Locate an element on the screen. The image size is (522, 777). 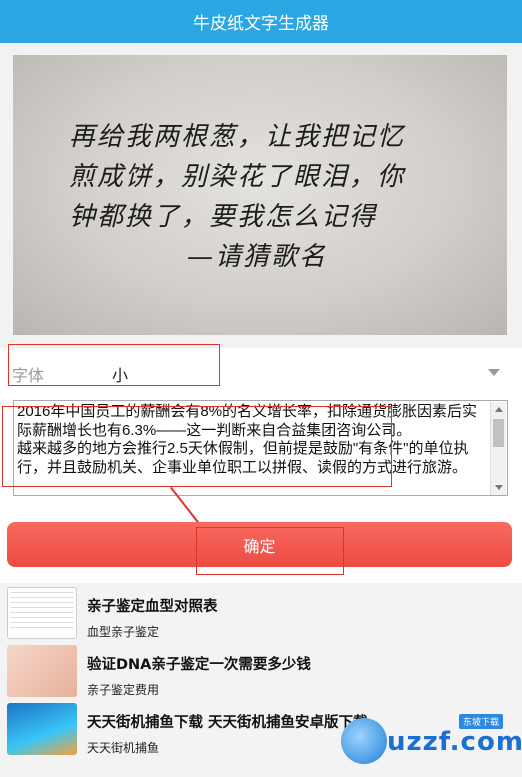
preview-line: 再给我两根葱，让我把记忆 is located at coordinates (237, 137).